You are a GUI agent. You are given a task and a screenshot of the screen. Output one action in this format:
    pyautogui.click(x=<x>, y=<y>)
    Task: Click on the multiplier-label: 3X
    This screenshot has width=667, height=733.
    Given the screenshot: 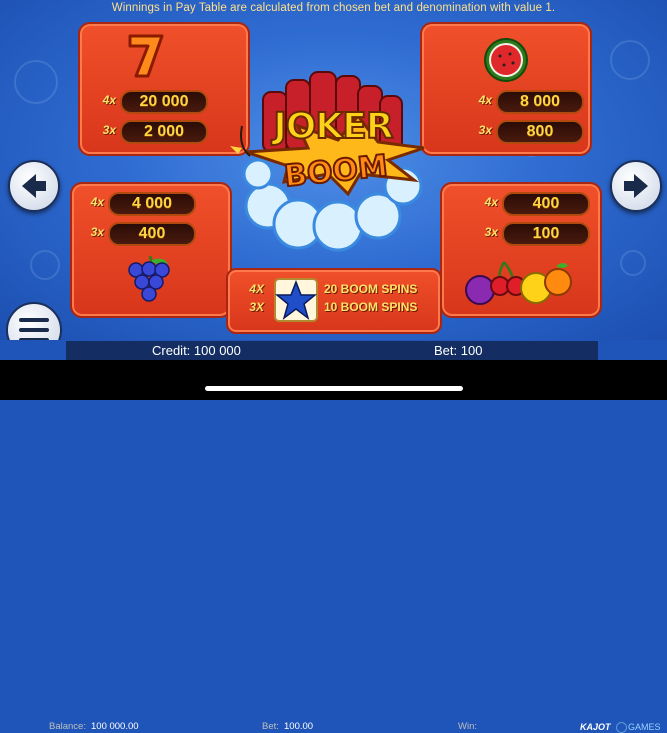 What is the action you would take?
    pyautogui.click(x=256, y=307)
    